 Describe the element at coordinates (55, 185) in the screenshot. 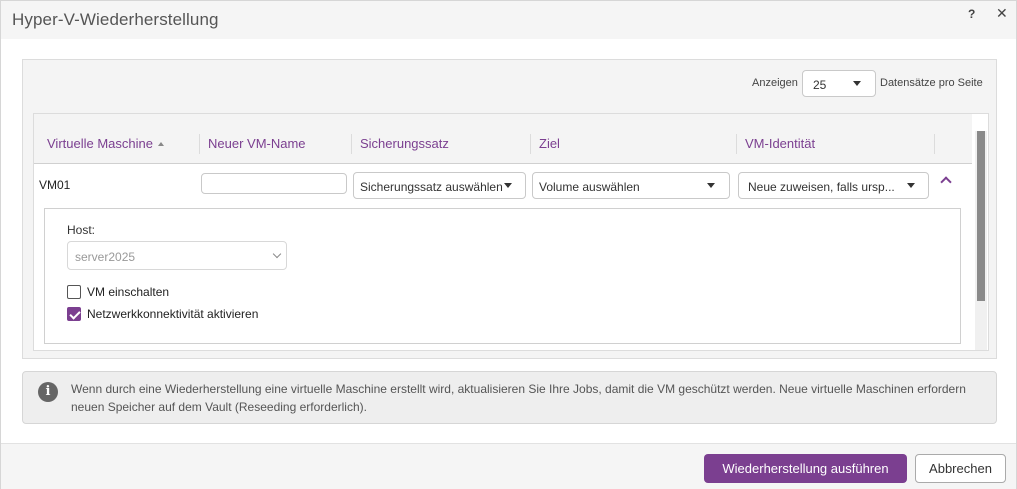

I see `vm-name-cell: VM01` at that location.